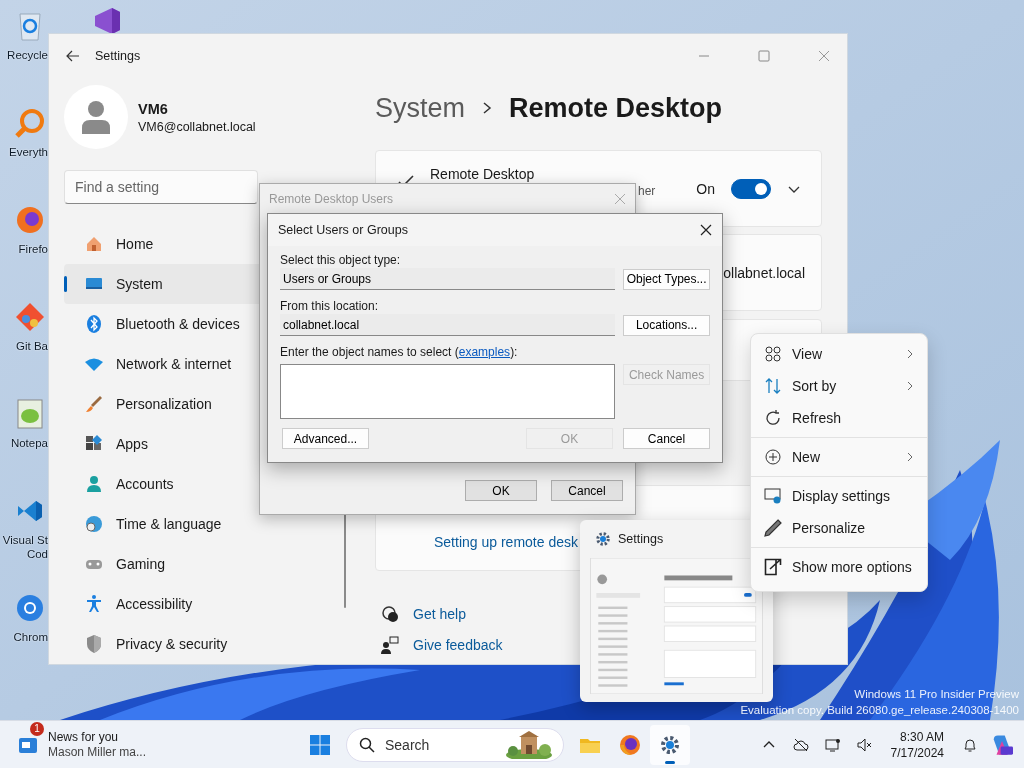 The height and width of the screenshot is (768, 1024). What do you see at coordinates (484, 352) in the screenshot?
I see `examples-link: examples` at bounding box center [484, 352].